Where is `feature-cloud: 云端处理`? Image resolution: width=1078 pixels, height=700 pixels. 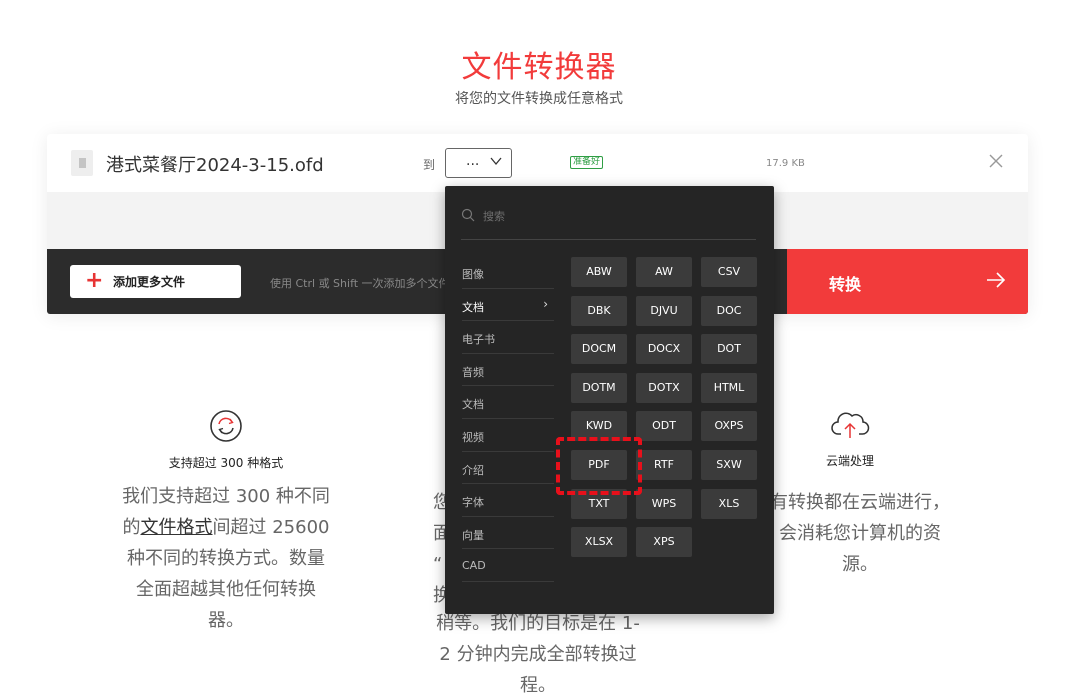 feature-cloud: 云端处理 is located at coordinates (850, 438).